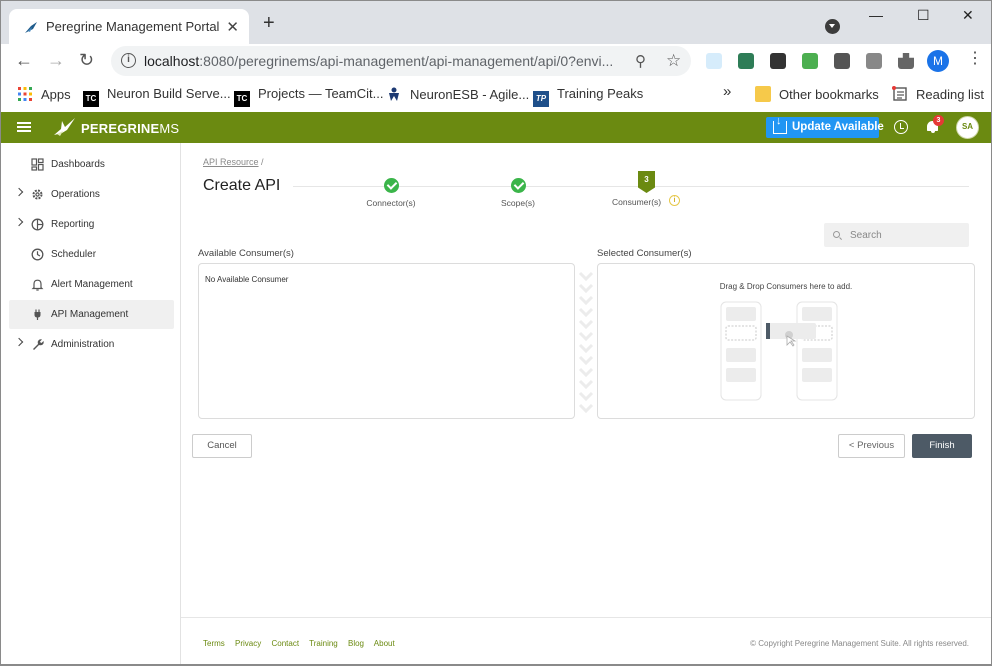  What do you see at coordinates (746, 61) in the screenshot?
I see `image-extension-icon` at bounding box center [746, 61].